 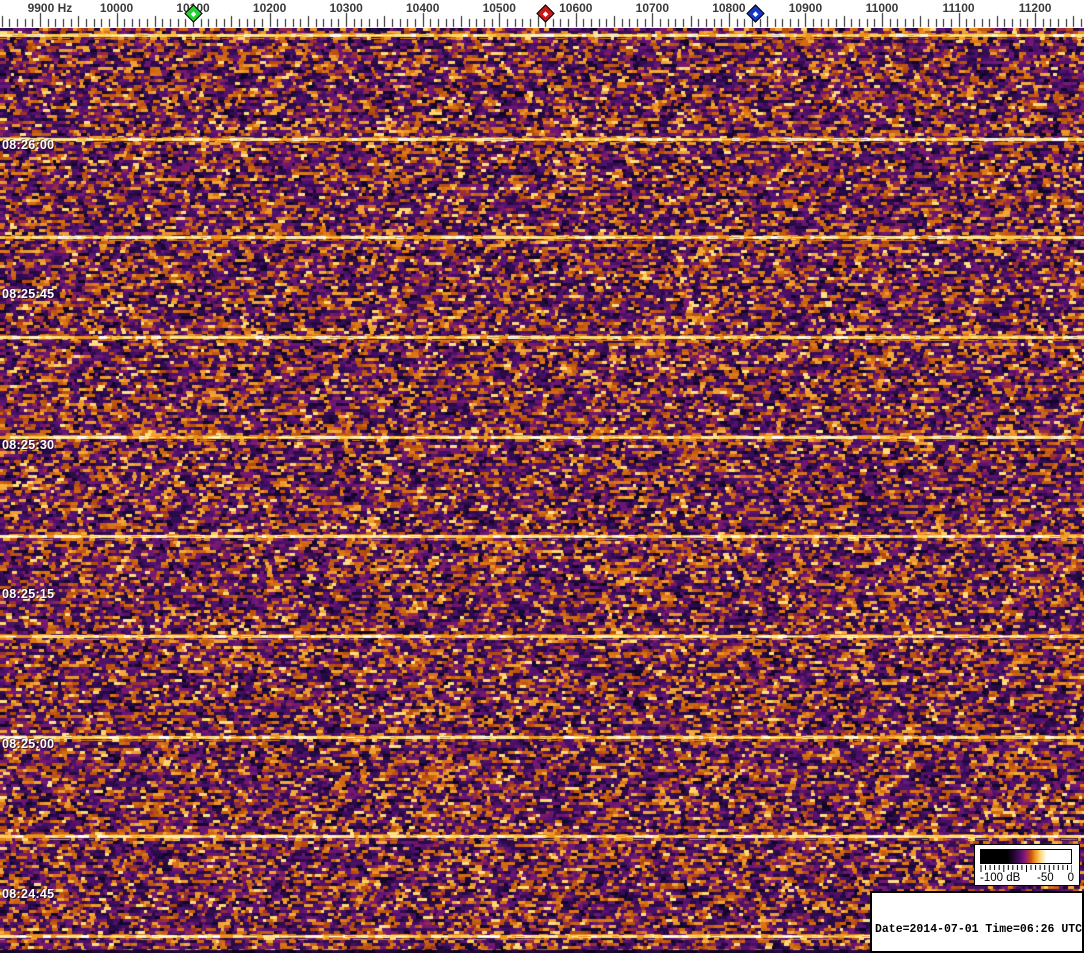 I want to click on freq-tick-label: 9900 Hz, so click(x=50, y=8).